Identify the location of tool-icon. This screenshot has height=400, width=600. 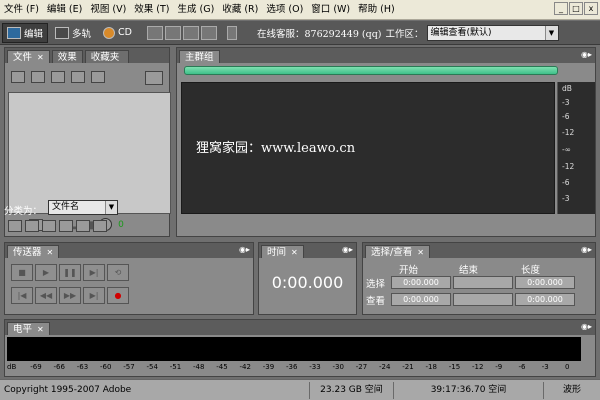
(231, 32).